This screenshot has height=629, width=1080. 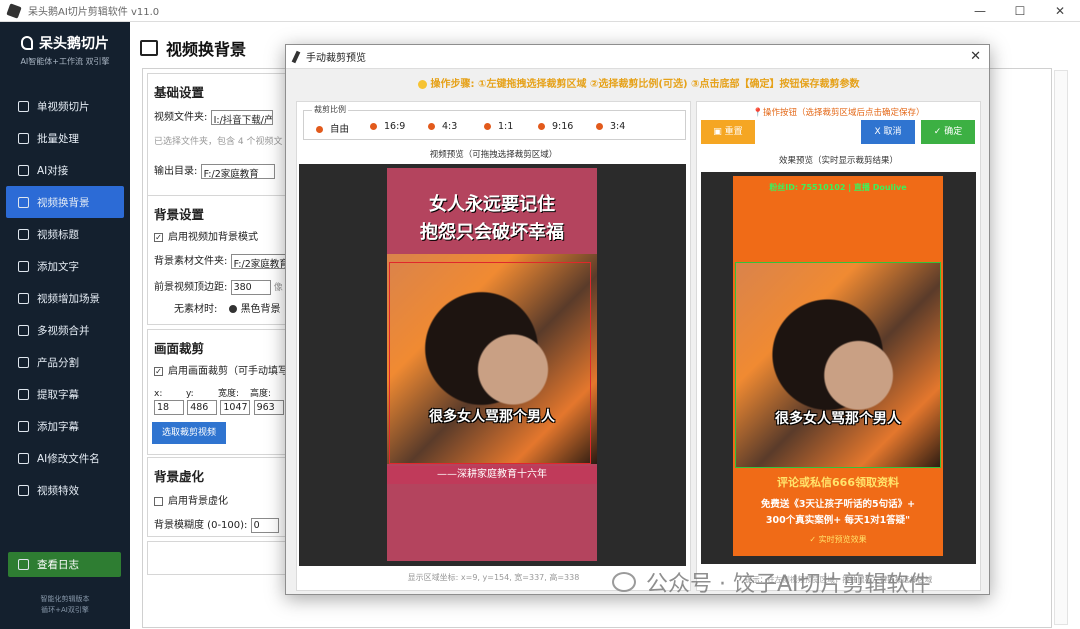 What do you see at coordinates (733, 132) in the screenshot?
I see `reset-label: 重置` at bounding box center [733, 132].